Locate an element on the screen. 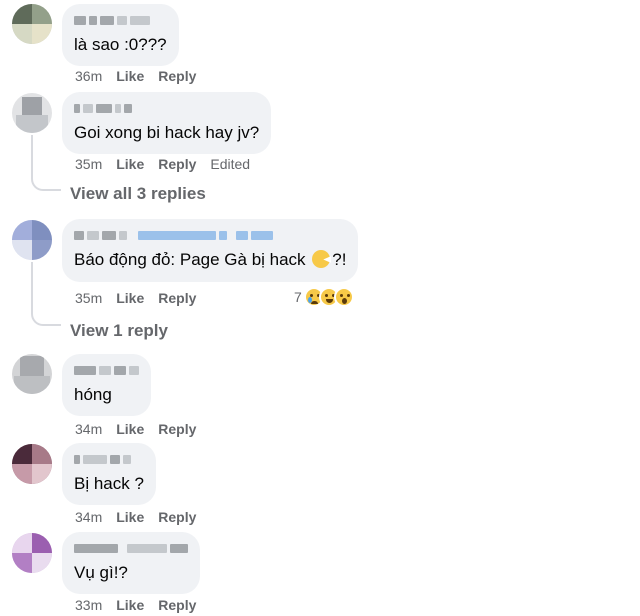 This screenshot has height=616, width=640. comment-text: hóng is located at coordinates (93, 394).